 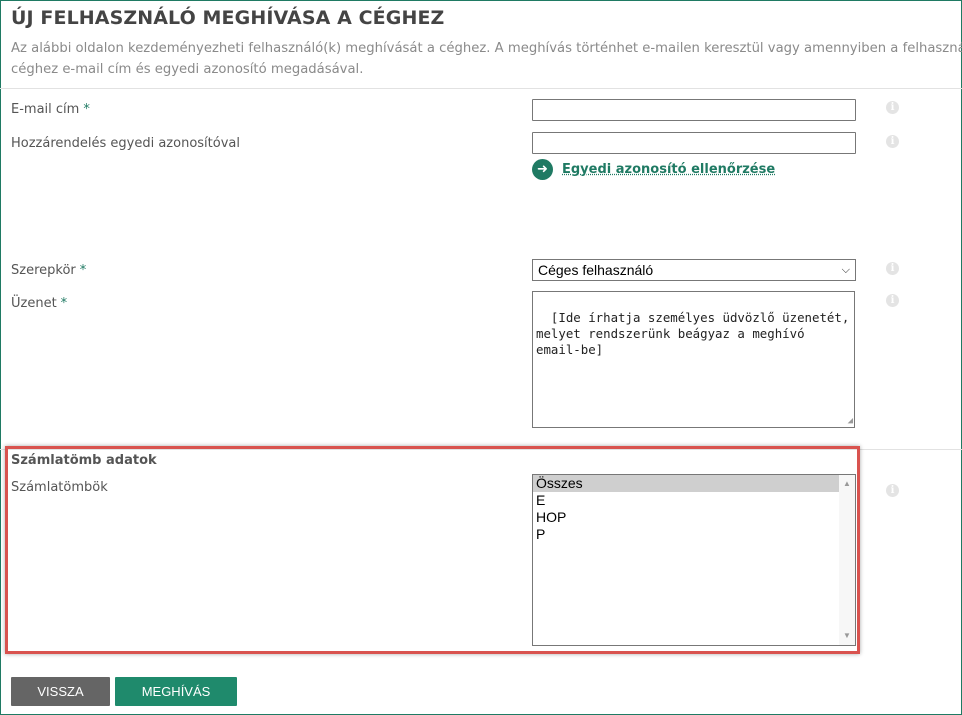 I want to click on email-info-icon: i, so click(x=892, y=107).